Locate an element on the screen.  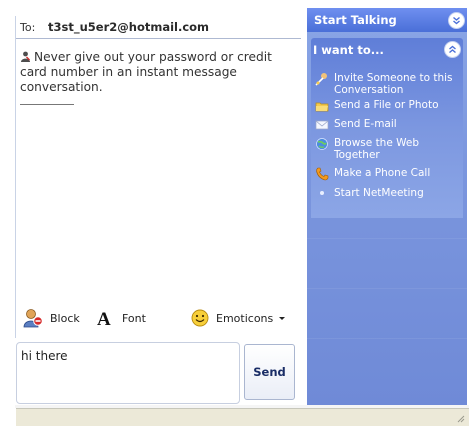
font-button: A Font is located at coordinates (121, 318).